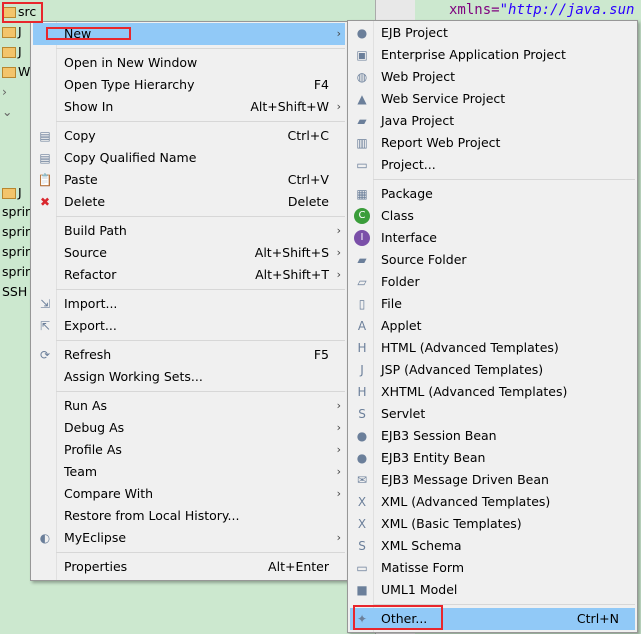  What do you see at coordinates (189, 494) in the screenshot?
I see `menu-item-compare-with: Compare With ›` at bounding box center [189, 494].